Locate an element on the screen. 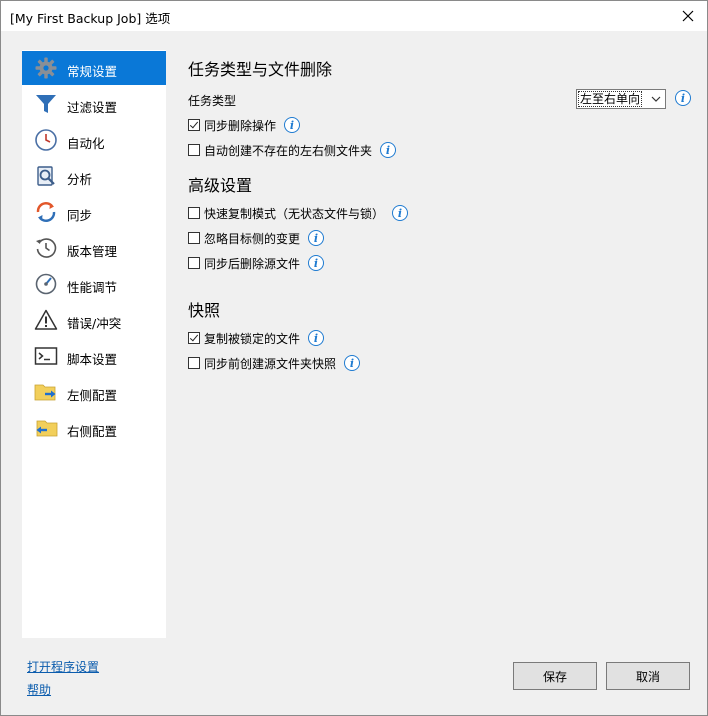 The height and width of the screenshot is (716, 708). sidebar-item-label: 错误/冲突 is located at coordinates (94, 323).